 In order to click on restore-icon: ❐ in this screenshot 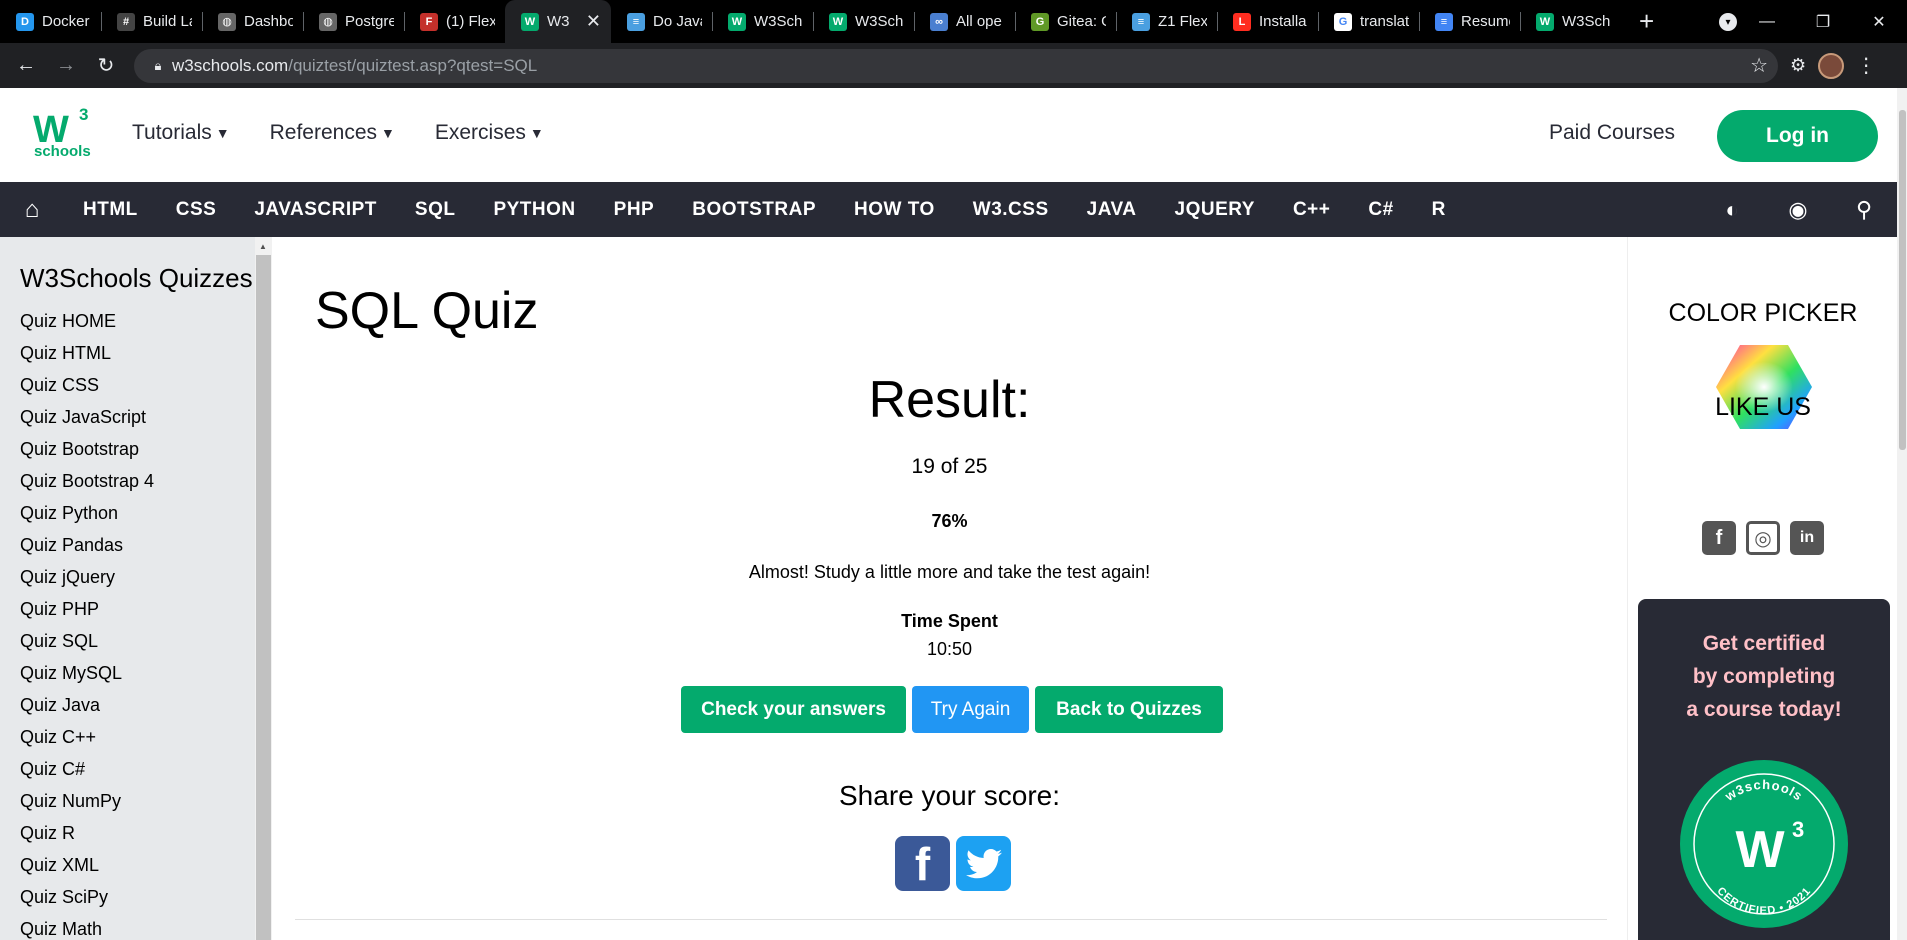, I will do `click(1823, 22)`.